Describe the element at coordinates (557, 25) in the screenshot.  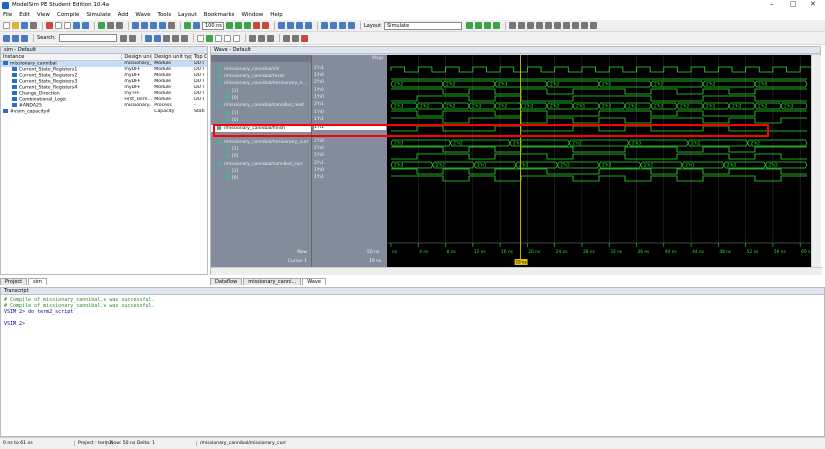
I see `lock-cursor-icon` at that location.